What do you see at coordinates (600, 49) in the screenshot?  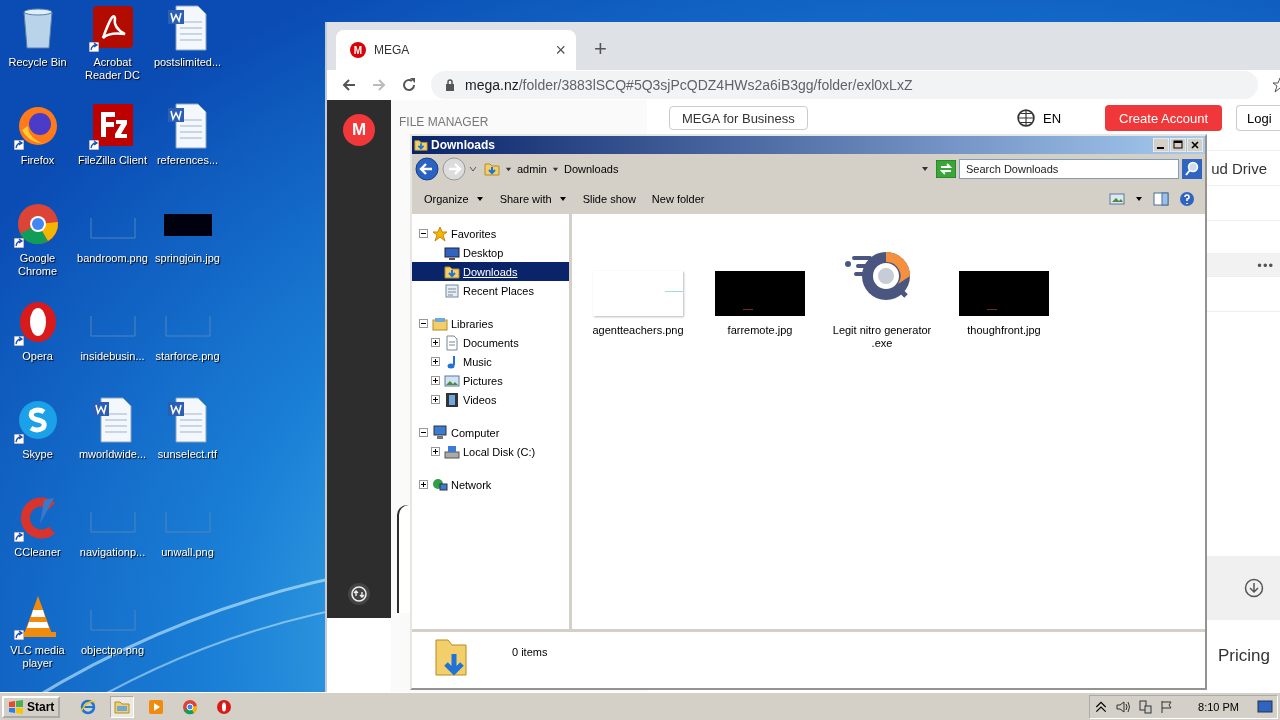 I see `new-tab-button: +` at bounding box center [600, 49].